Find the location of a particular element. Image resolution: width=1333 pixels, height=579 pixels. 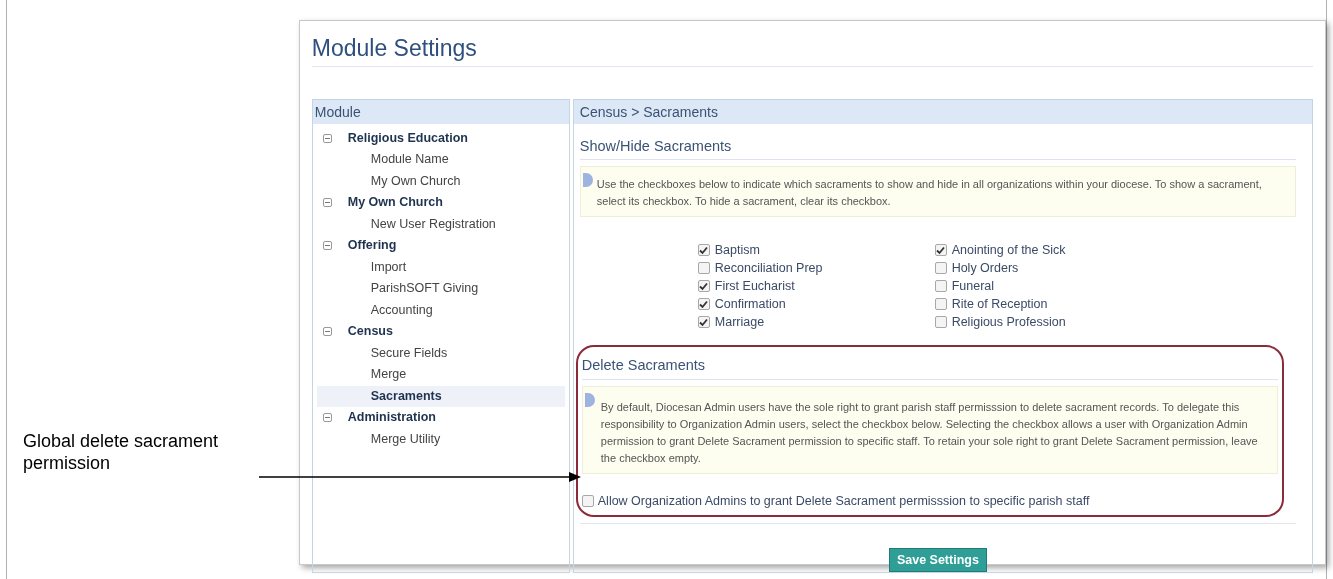

checkbox-label: Baptism is located at coordinates (737, 250).